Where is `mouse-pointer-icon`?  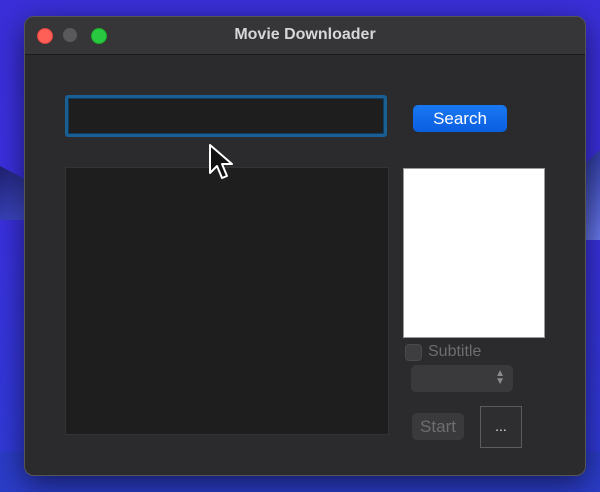
mouse-pointer-icon is located at coordinates (221, 161).